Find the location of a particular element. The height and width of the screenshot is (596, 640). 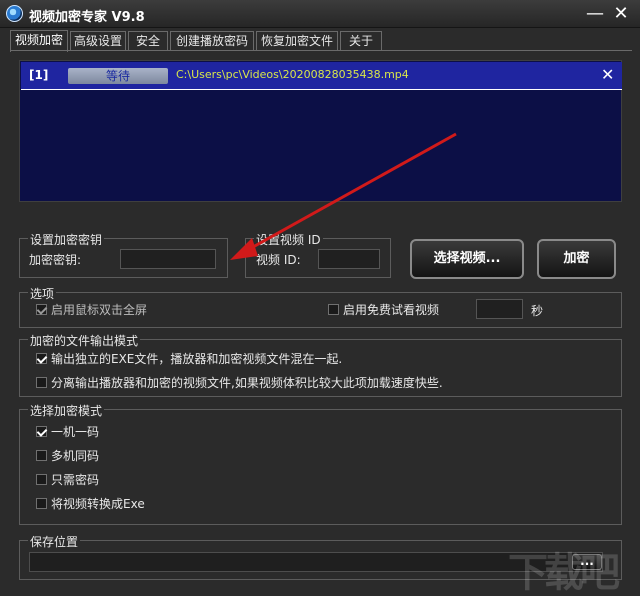

tab-video-encrypt: 视频加密 is located at coordinates (39, 41).